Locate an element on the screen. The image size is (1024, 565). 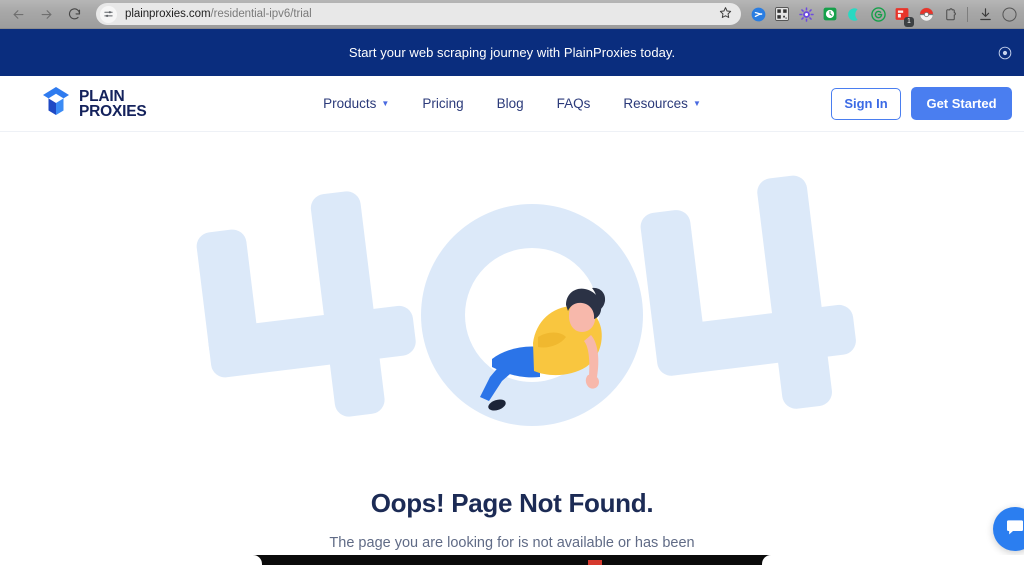
nav-label: Pricing is located at coordinates (443, 103).